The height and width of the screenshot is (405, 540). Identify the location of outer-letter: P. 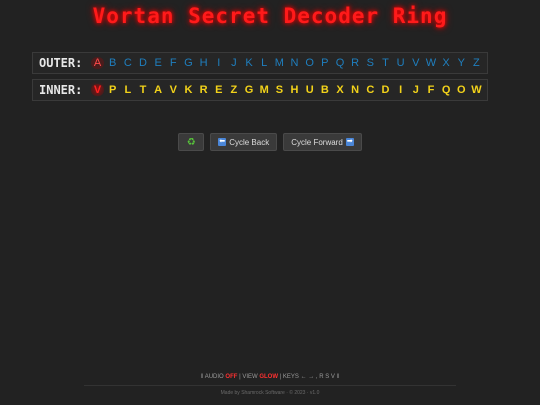
(324, 63).